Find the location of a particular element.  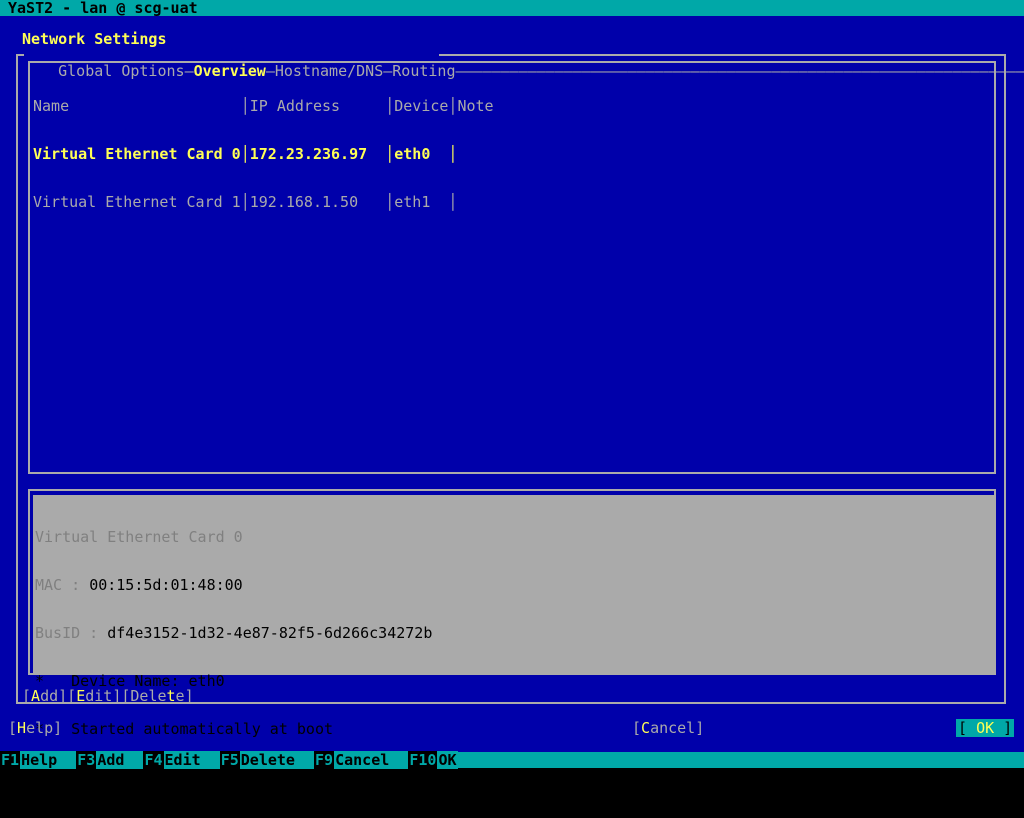

delete-button-close: ] is located at coordinates (189, 696).